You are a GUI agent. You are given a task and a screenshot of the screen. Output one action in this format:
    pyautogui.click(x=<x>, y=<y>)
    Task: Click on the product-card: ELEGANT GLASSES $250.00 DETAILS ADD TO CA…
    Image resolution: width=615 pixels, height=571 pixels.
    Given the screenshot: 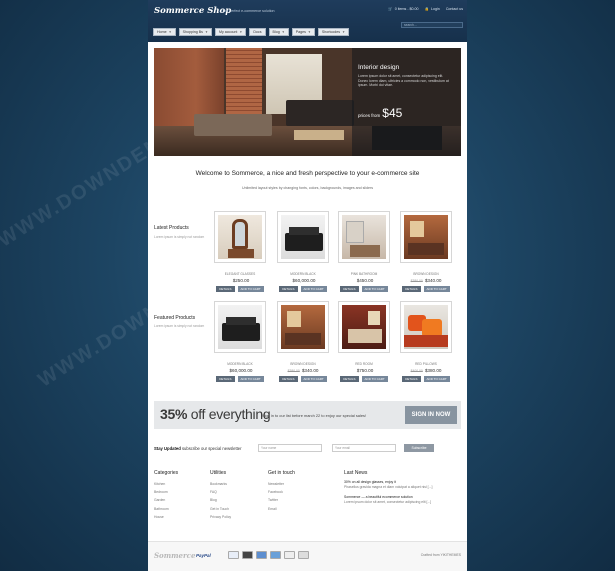 What is the action you would take?
    pyautogui.click(x=240, y=251)
    